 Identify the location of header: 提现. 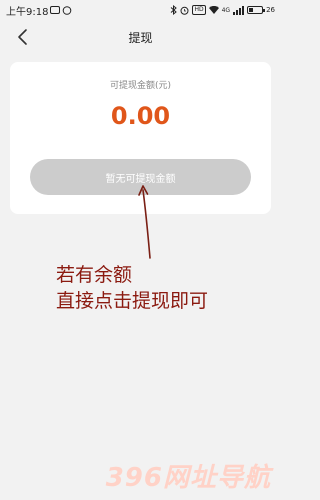
(140, 37).